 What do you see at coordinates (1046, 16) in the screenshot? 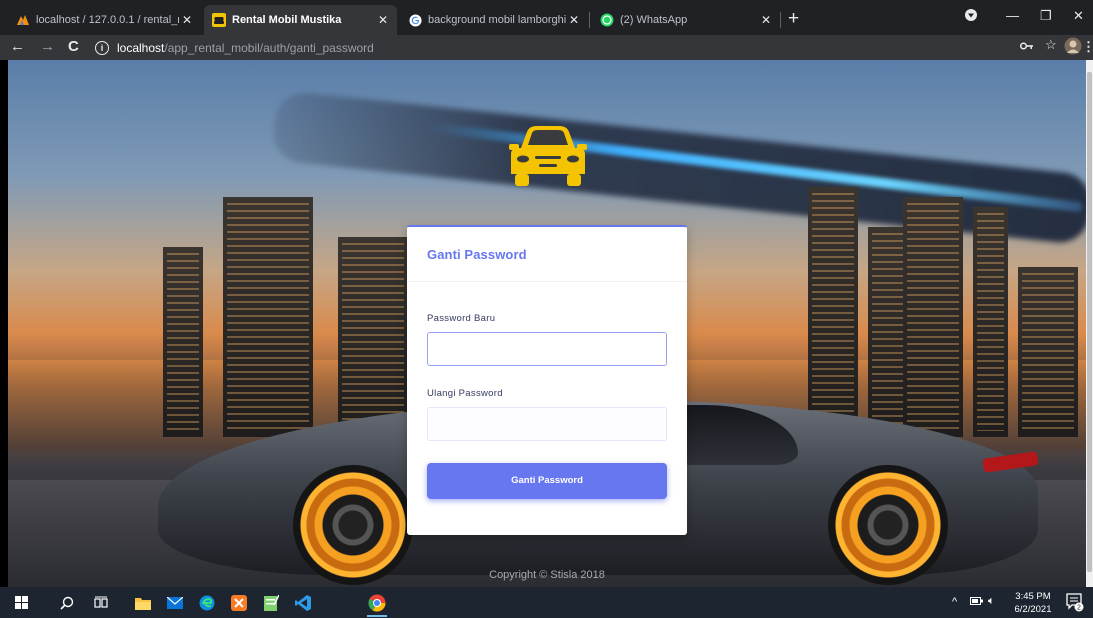
I see `restore-icon: ❐` at bounding box center [1046, 16].